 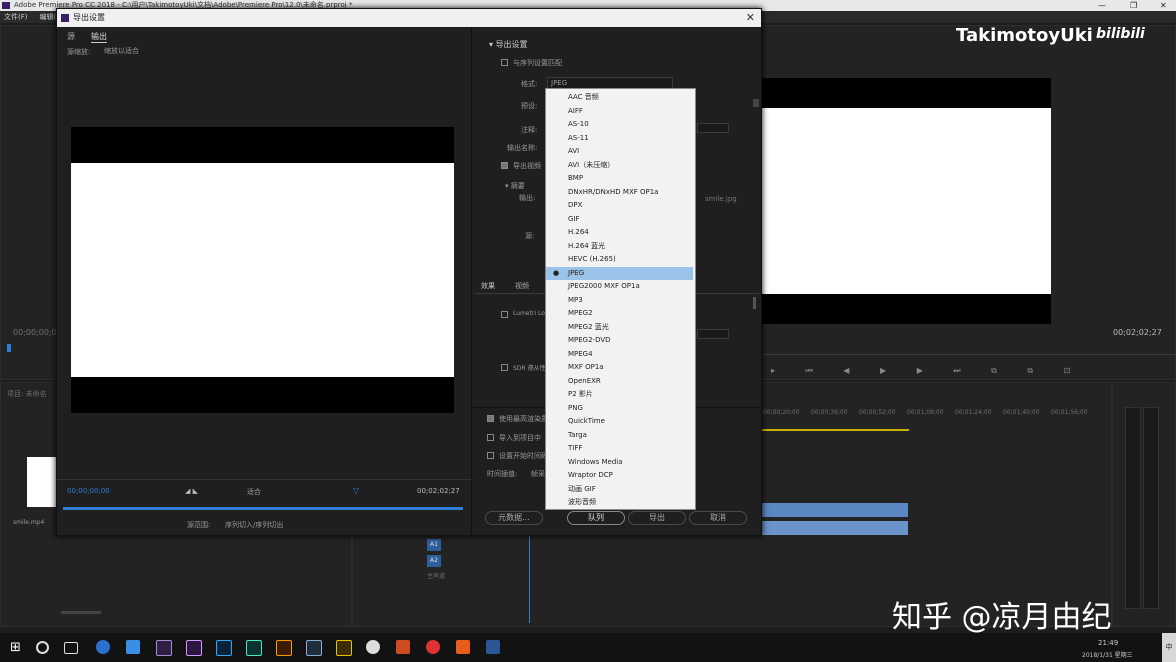 What do you see at coordinates (619, 421) in the screenshot?
I see `format-option: QuickTime` at bounding box center [619, 421].